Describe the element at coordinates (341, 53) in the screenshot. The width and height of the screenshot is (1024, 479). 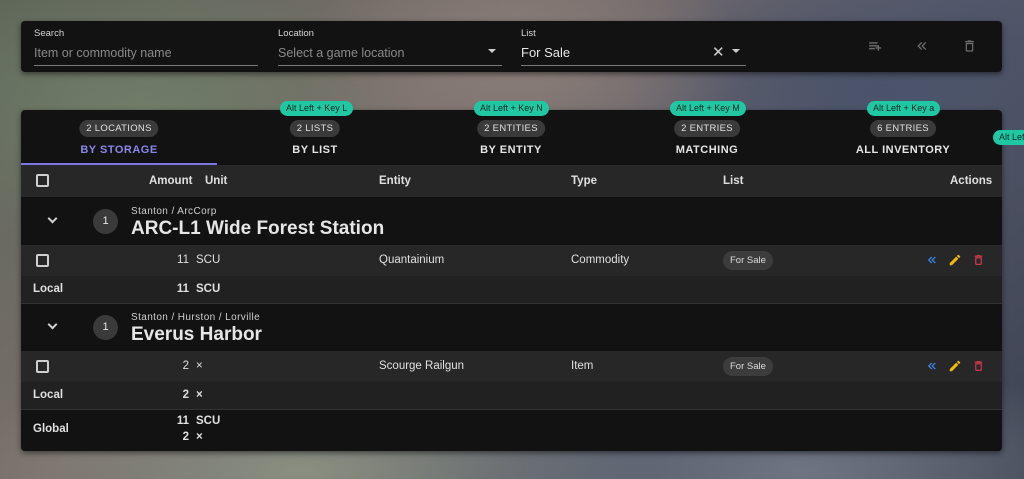
I see `location-input: Select a game location` at that location.